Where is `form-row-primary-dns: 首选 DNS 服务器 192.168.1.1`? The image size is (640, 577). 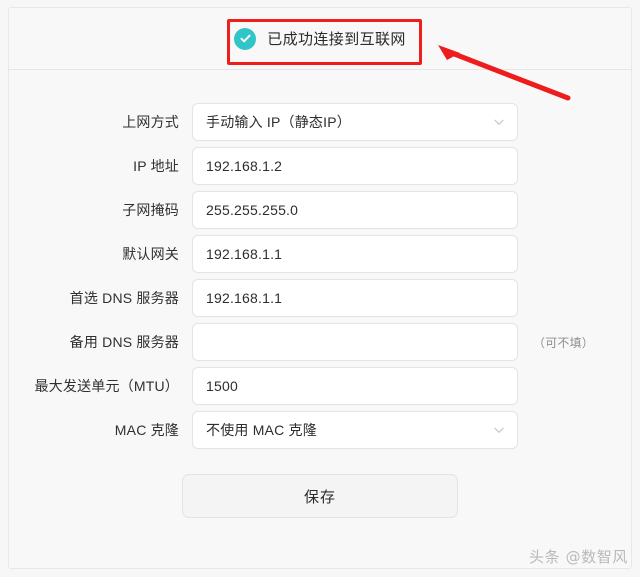 form-row-primary-dns: 首选 DNS 服务器 192.168.1.1 is located at coordinates (320, 298).